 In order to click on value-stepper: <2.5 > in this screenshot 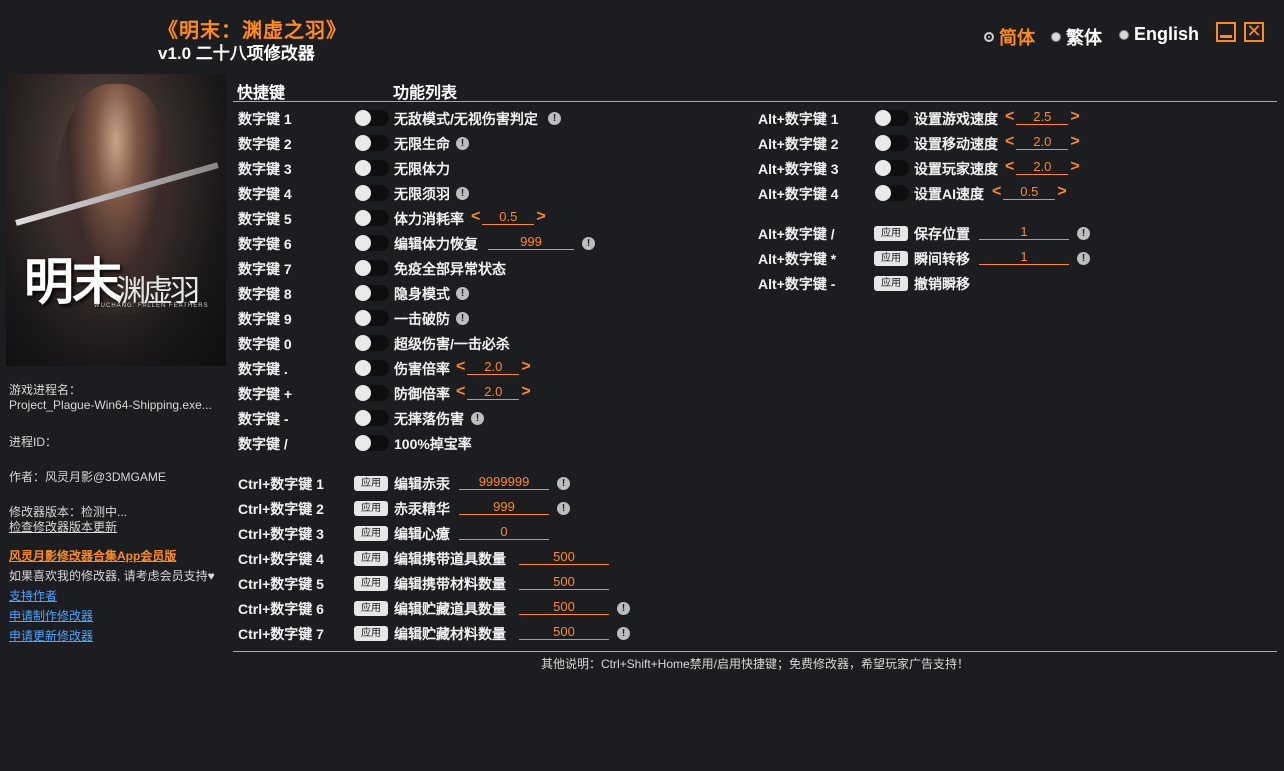, I will do `click(1042, 117)`.